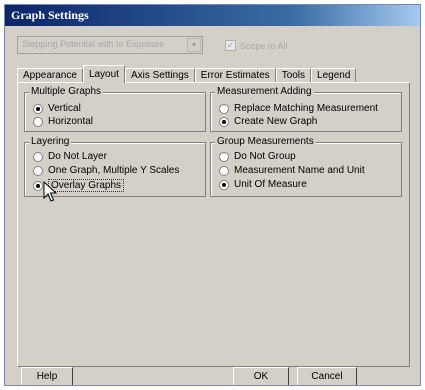  Describe the element at coordinates (103, 74) in the screenshot. I see `tab-layout: Layout` at that location.